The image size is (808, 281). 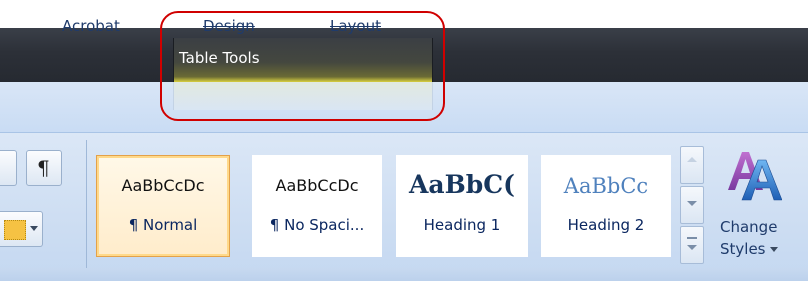 What do you see at coordinates (404, 274) in the screenshot?
I see `ribbon-group-label-strip` at bounding box center [404, 274].